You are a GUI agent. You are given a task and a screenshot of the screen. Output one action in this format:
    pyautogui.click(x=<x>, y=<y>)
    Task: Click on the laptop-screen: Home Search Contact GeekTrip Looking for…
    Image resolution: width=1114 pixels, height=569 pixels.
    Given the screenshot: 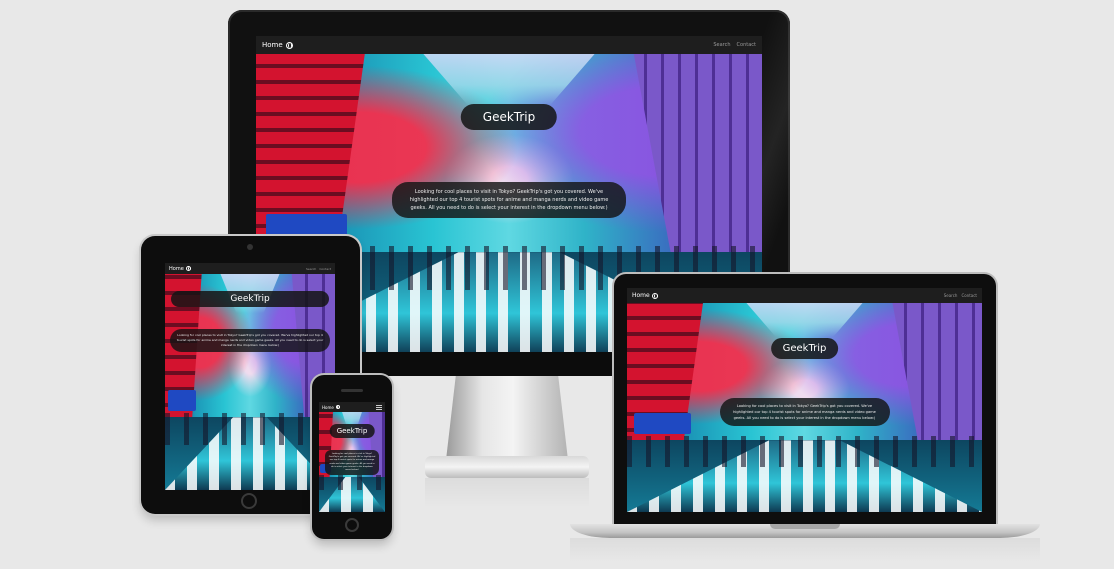 What is the action you would take?
    pyautogui.click(x=804, y=400)
    